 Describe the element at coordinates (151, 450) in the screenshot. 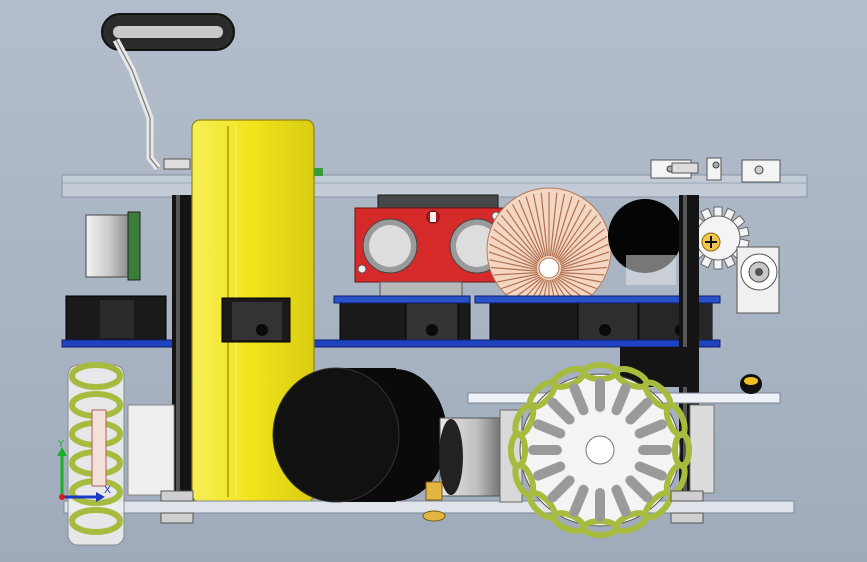

I see `left-bottom-block` at that location.